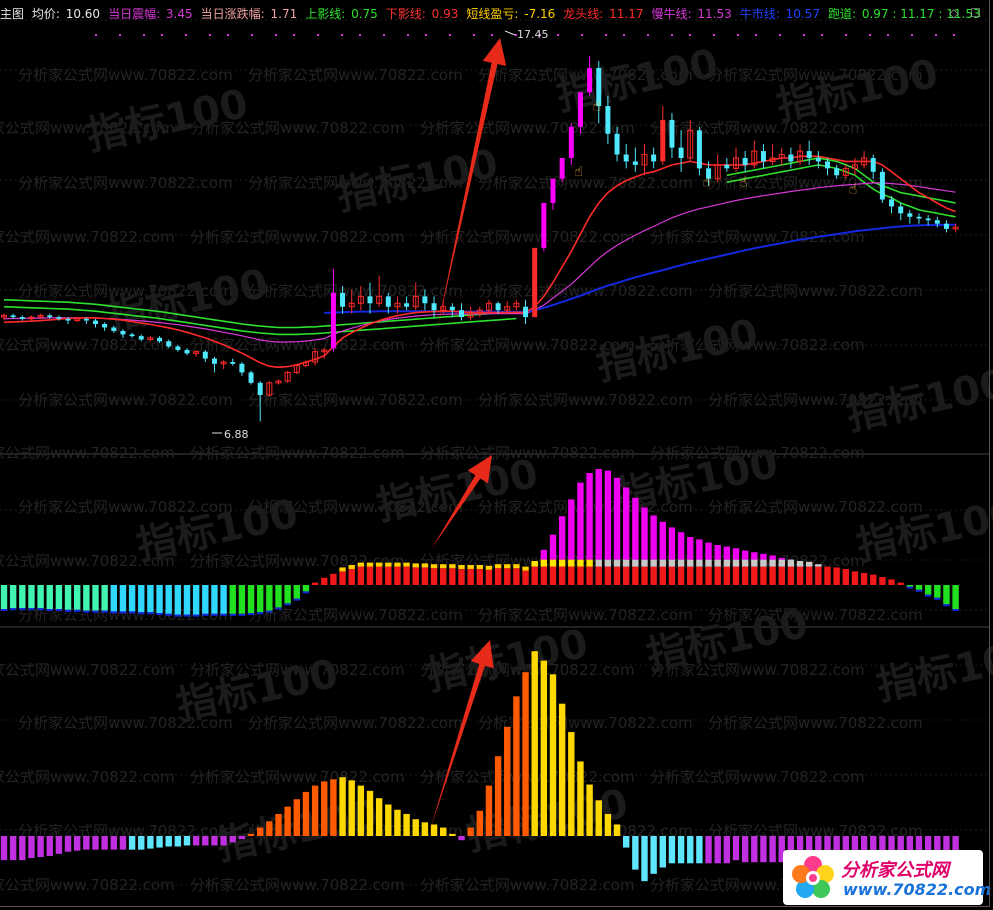 The width and height of the screenshot is (993, 910). What do you see at coordinates (637, 80) in the screenshot?
I see `watermark-logo-text: 指标100` at bounding box center [637, 80].